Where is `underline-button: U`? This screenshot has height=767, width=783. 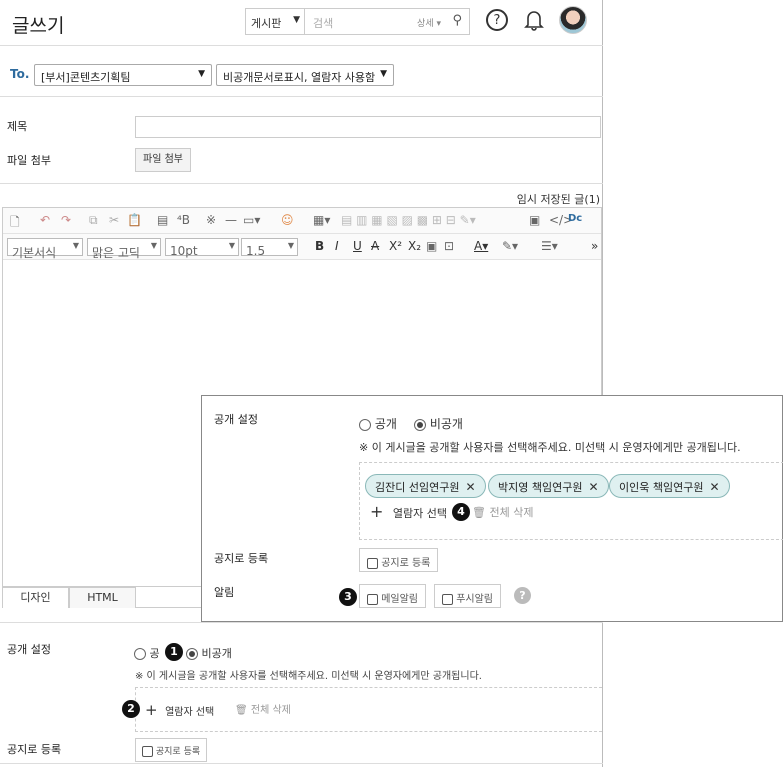 underline-button: U is located at coordinates (357, 246).